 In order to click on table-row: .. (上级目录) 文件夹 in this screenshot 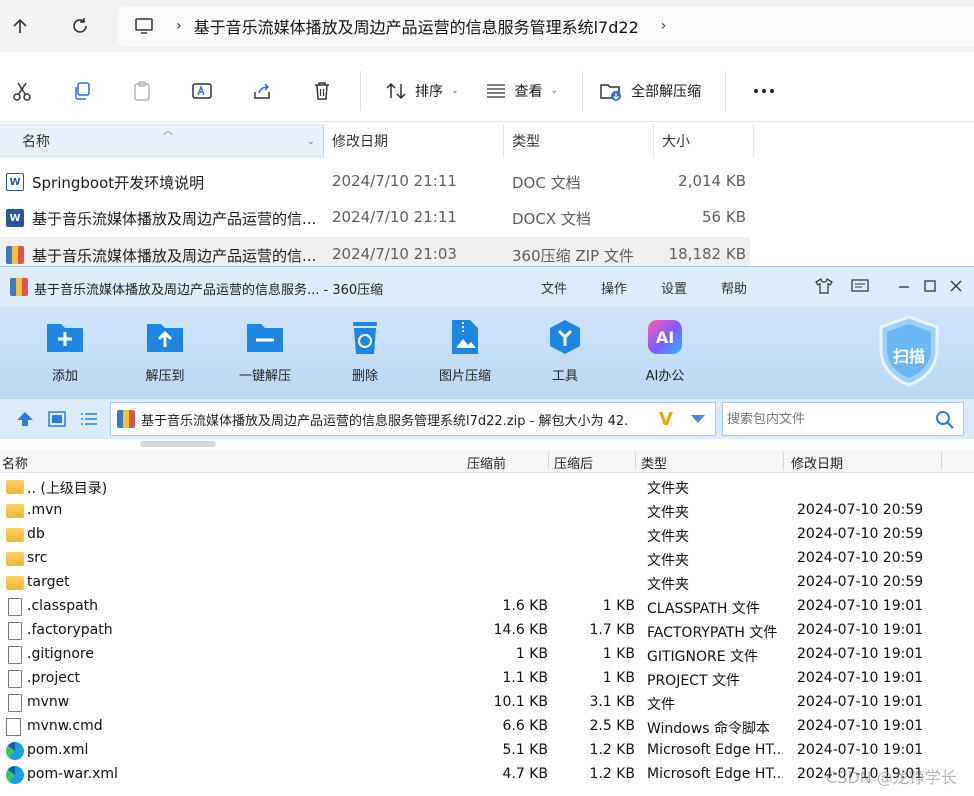, I will do `click(487, 487)`.